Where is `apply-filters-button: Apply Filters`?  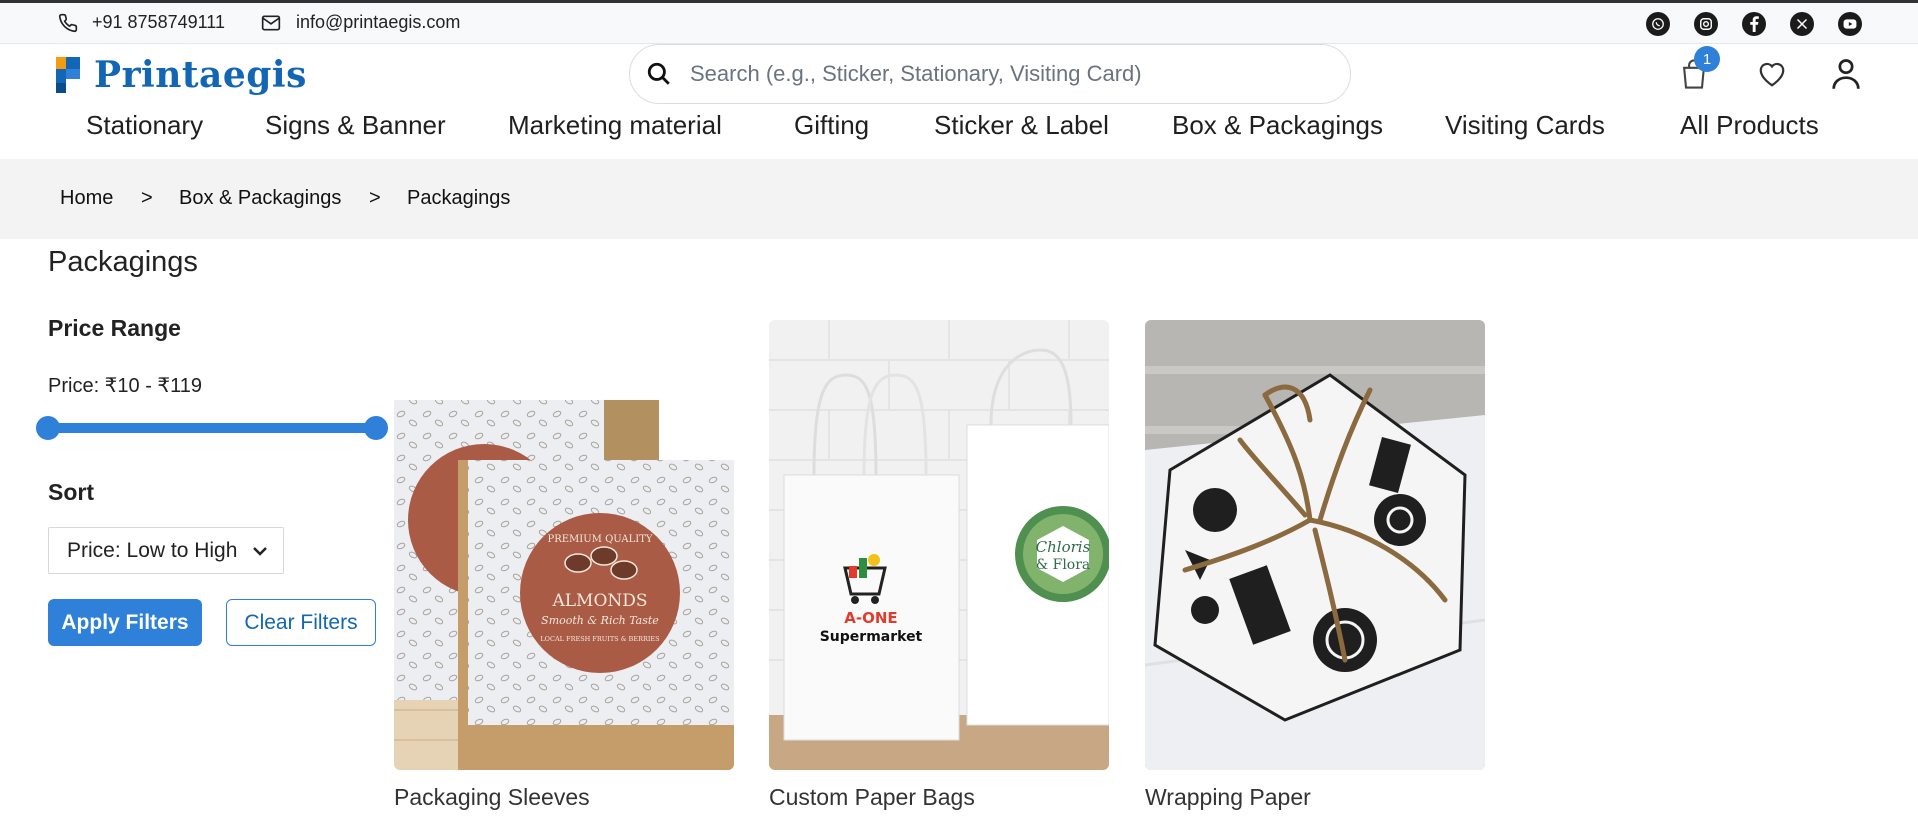 apply-filters-button: Apply Filters is located at coordinates (125, 622).